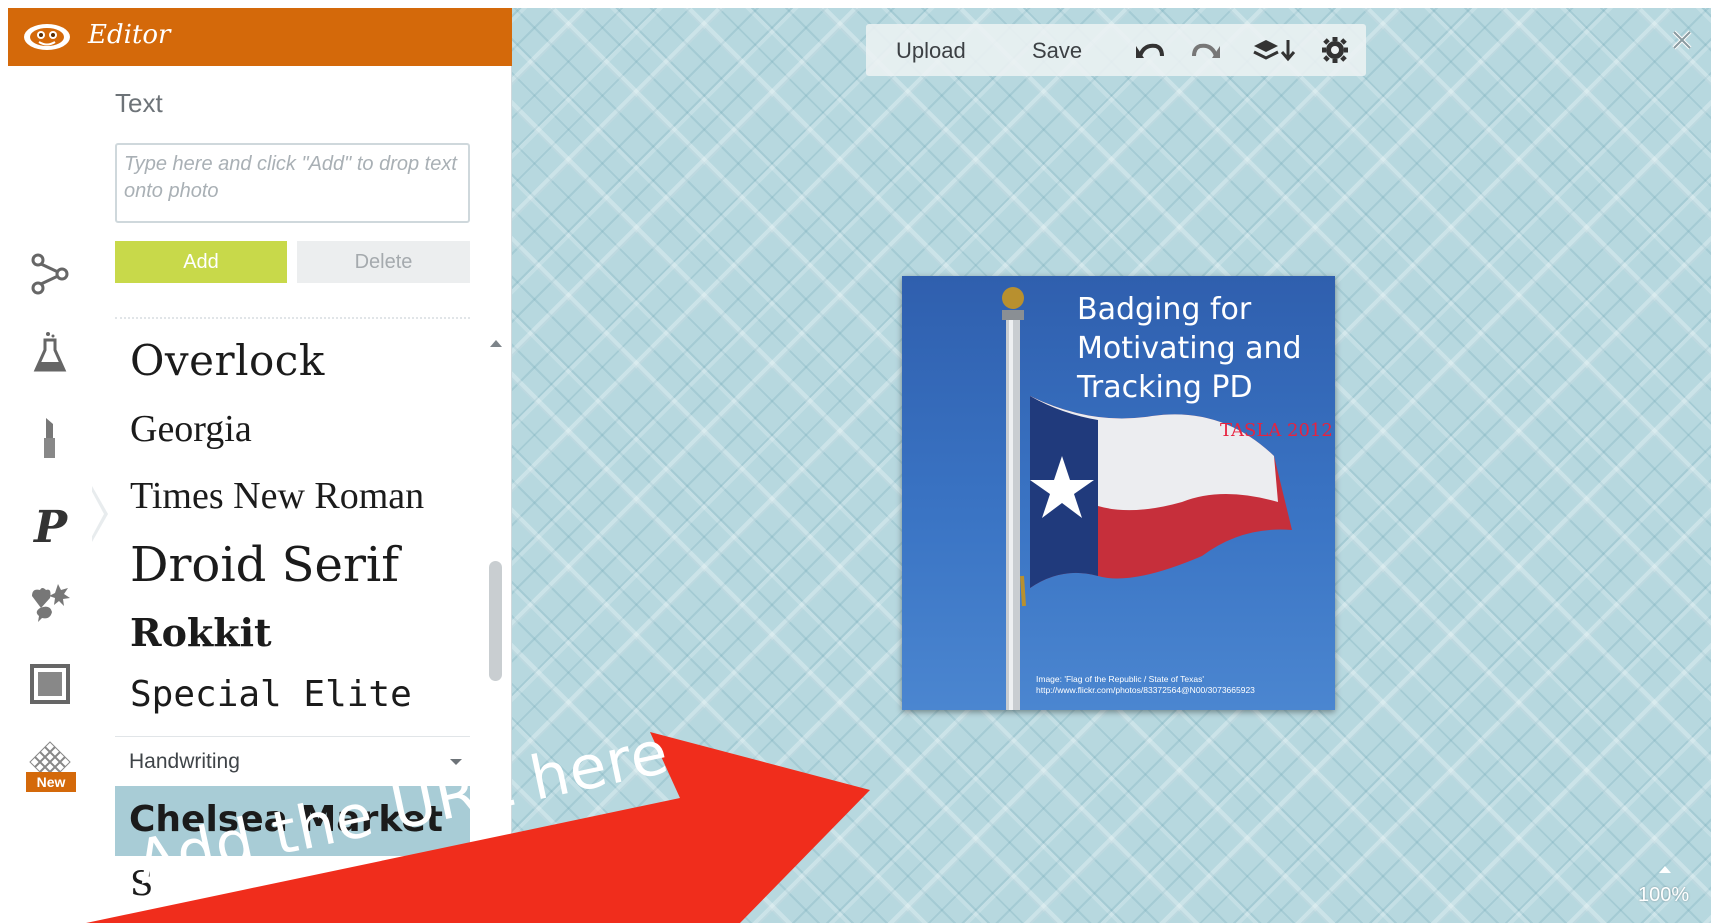 This screenshot has width=1711, height=923. Describe the element at coordinates (1149, 50) in the screenshot. I see `undo-icon` at that location.